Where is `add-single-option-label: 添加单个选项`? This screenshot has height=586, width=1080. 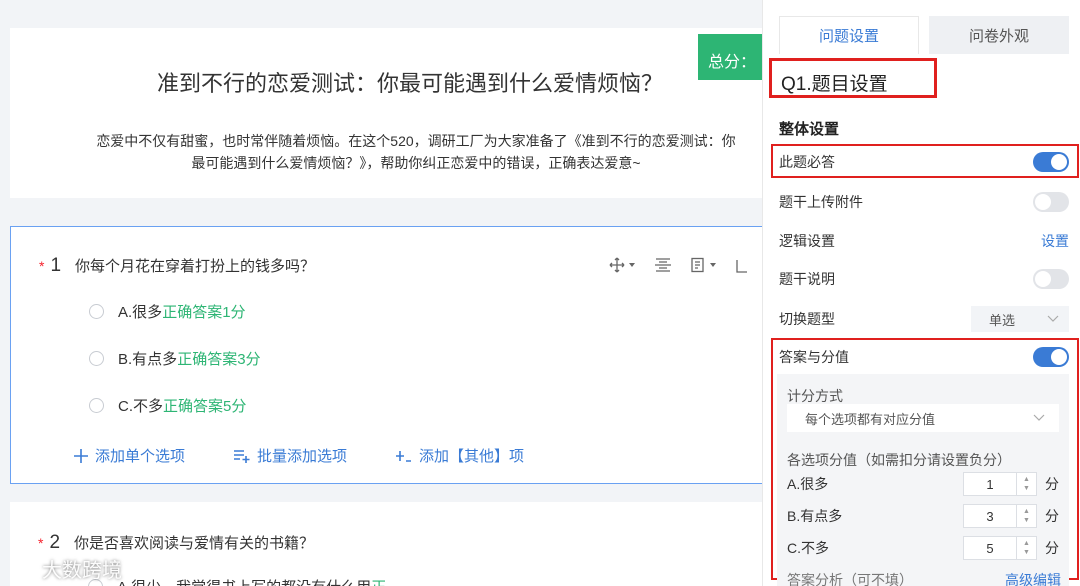
add-single-option-label: 添加单个选项 is located at coordinates (140, 456).